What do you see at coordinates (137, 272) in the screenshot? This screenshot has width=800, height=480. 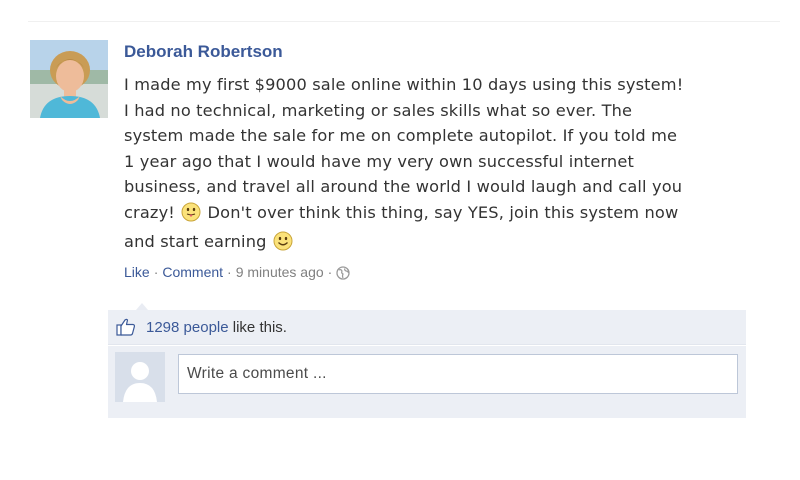 I see `like-link: Like` at bounding box center [137, 272].